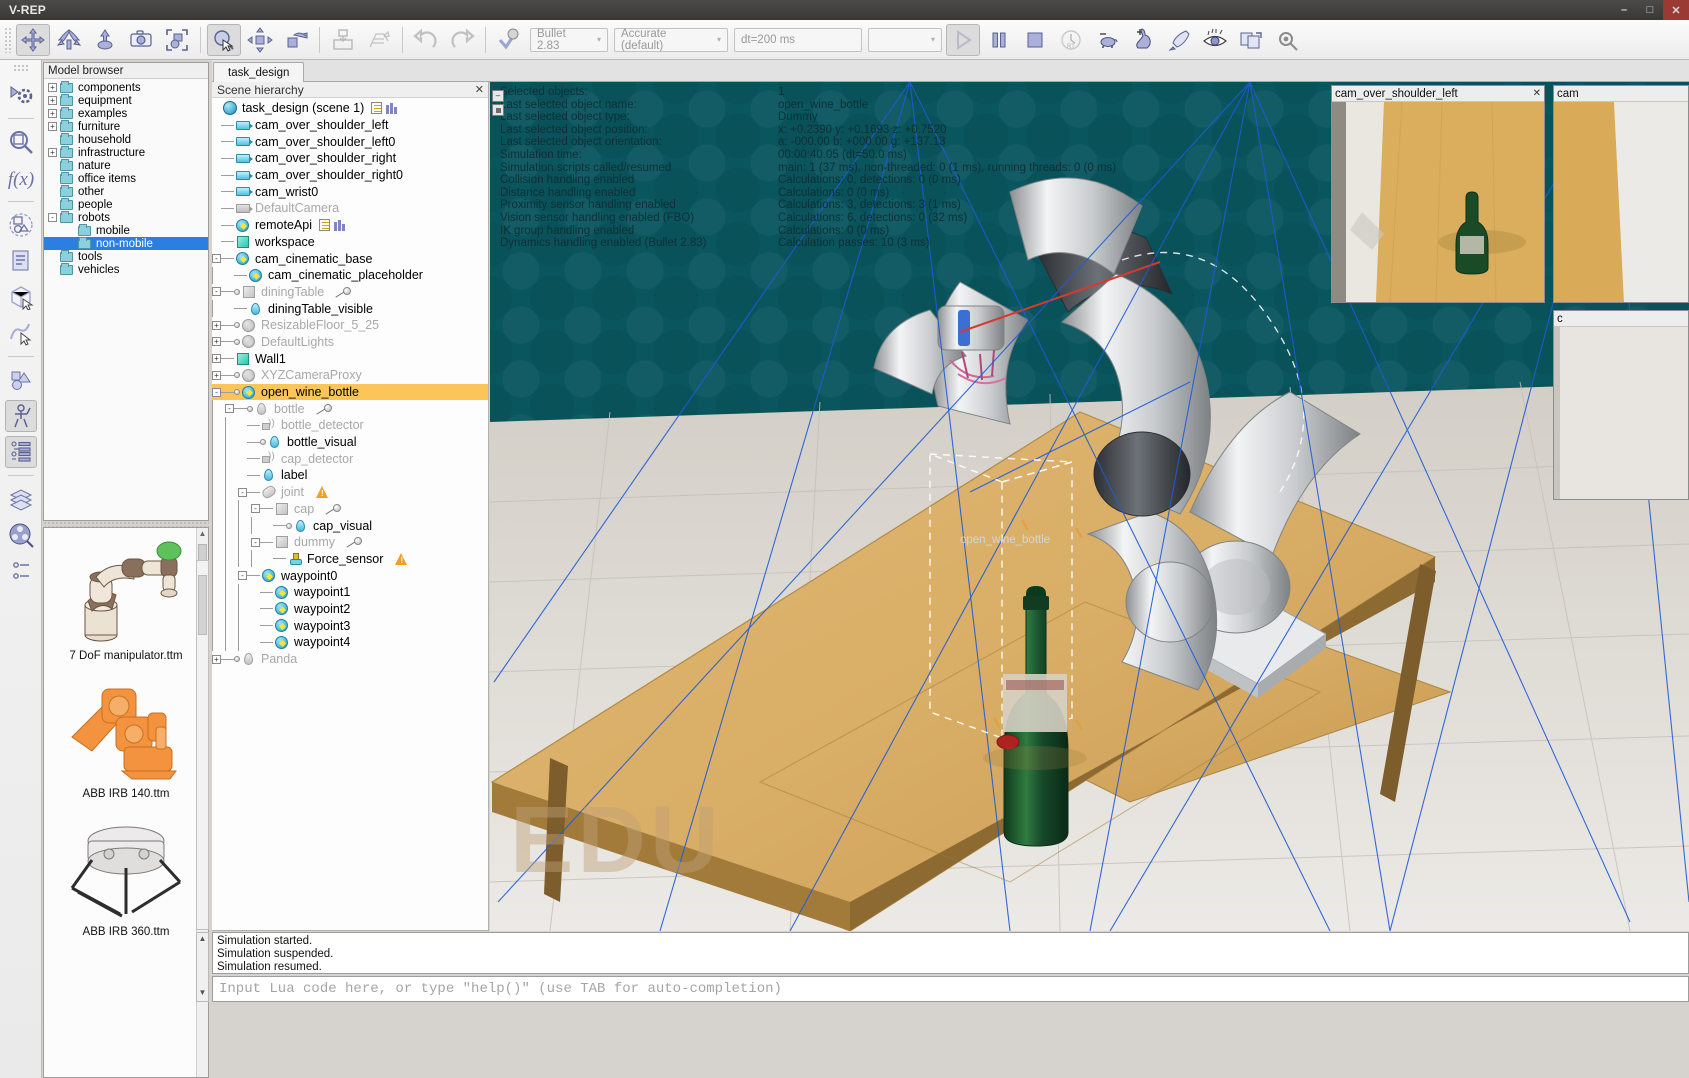 The width and height of the screenshot is (1689, 1078). What do you see at coordinates (126, 87) in the screenshot?
I see `model-browser-item-components: + components` at bounding box center [126, 87].